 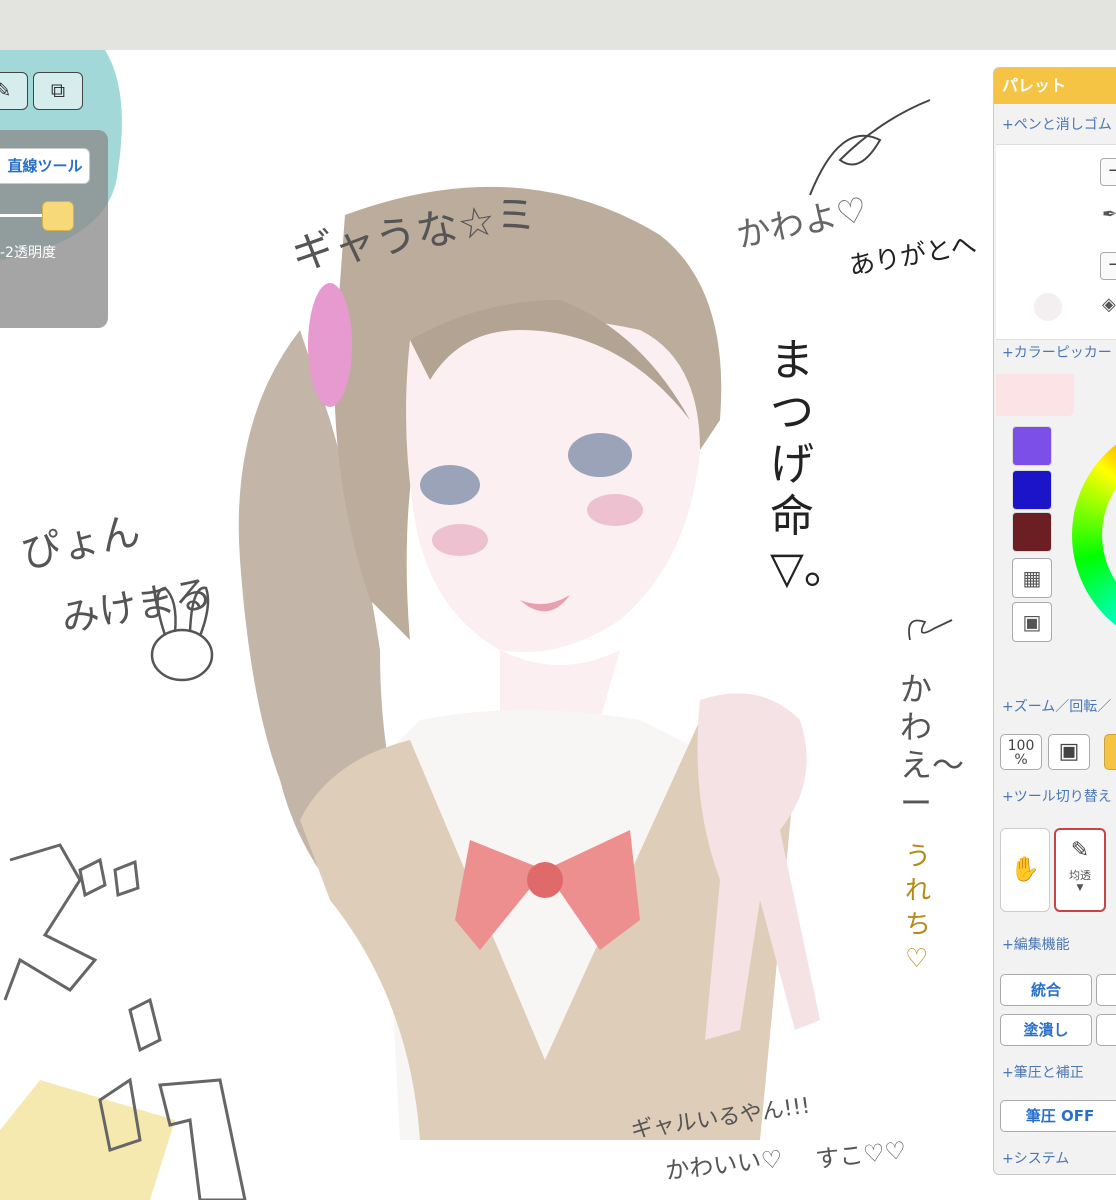 I want to click on pen-tool-button: ✎ 均透 ▼, so click(x=1080, y=870).